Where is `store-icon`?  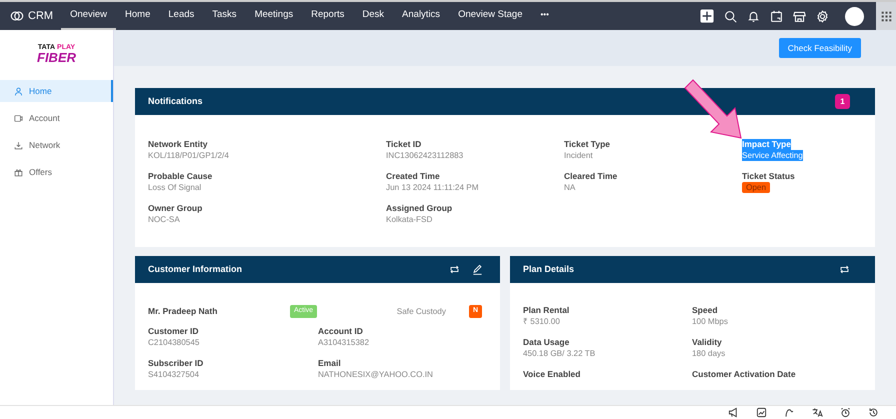 store-icon is located at coordinates (799, 16).